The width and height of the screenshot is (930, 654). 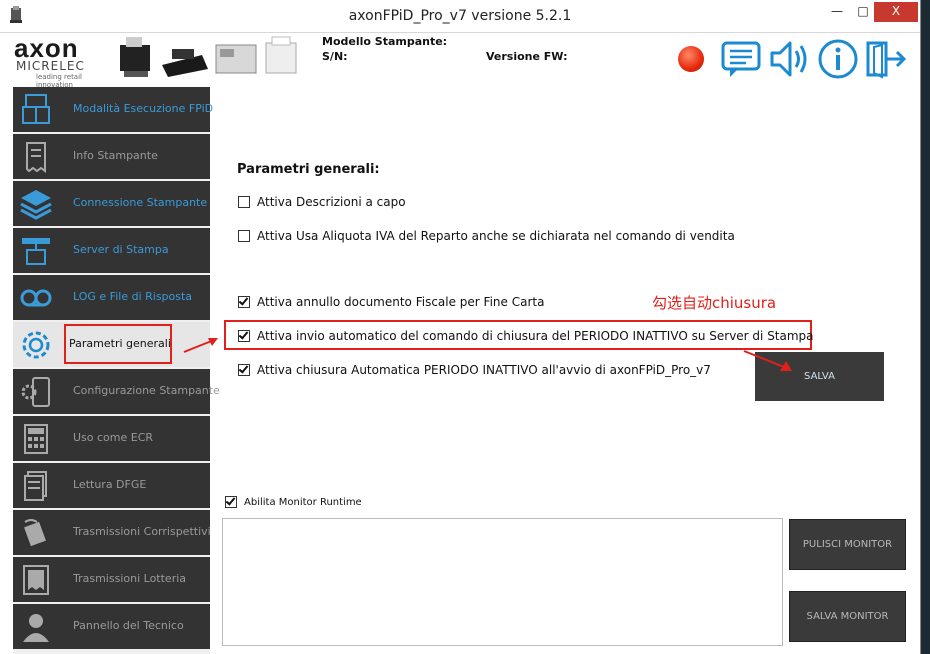 What do you see at coordinates (208, 56) in the screenshot?
I see `printers-image` at bounding box center [208, 56].